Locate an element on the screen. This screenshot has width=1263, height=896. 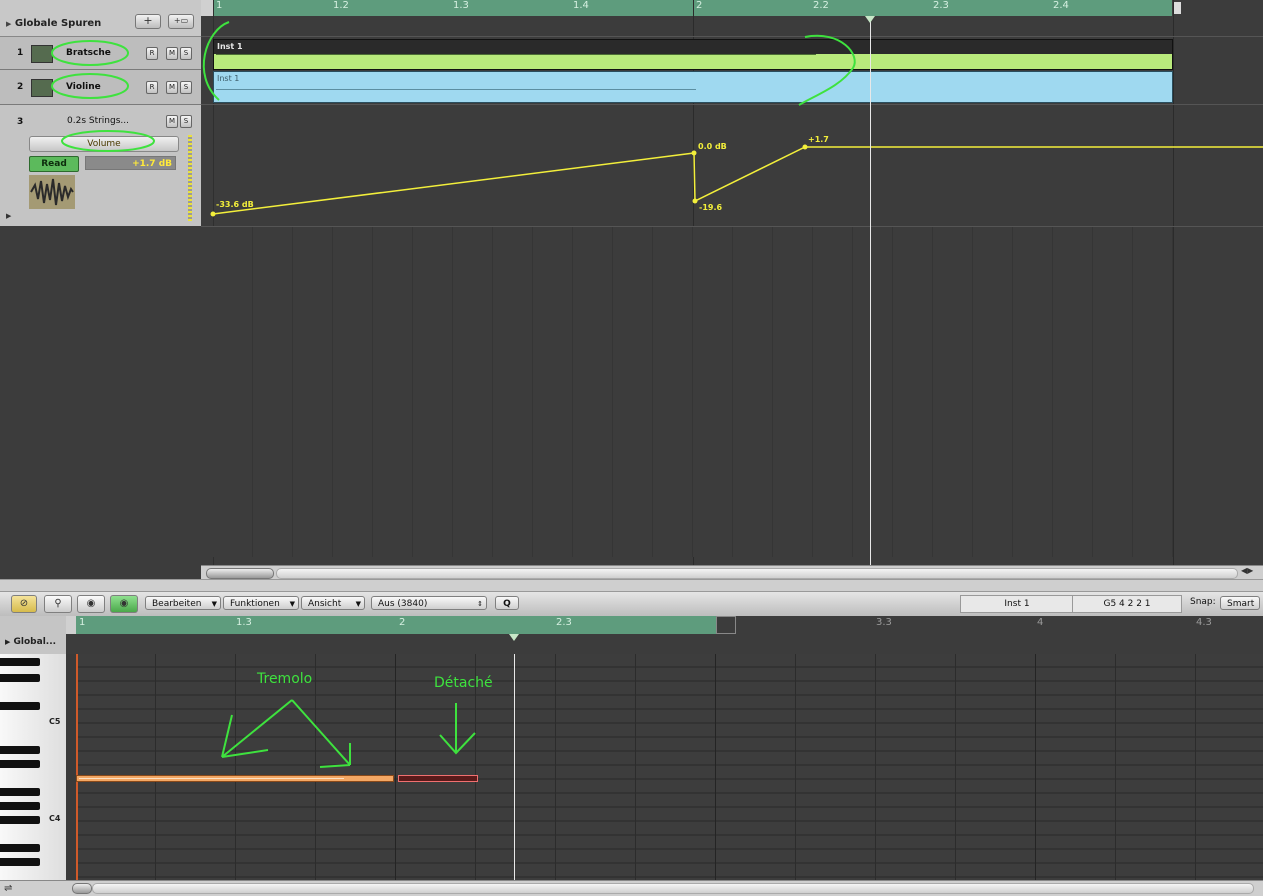
functions-menu: Funktionen ▼ is located at coordinates (261, 603).